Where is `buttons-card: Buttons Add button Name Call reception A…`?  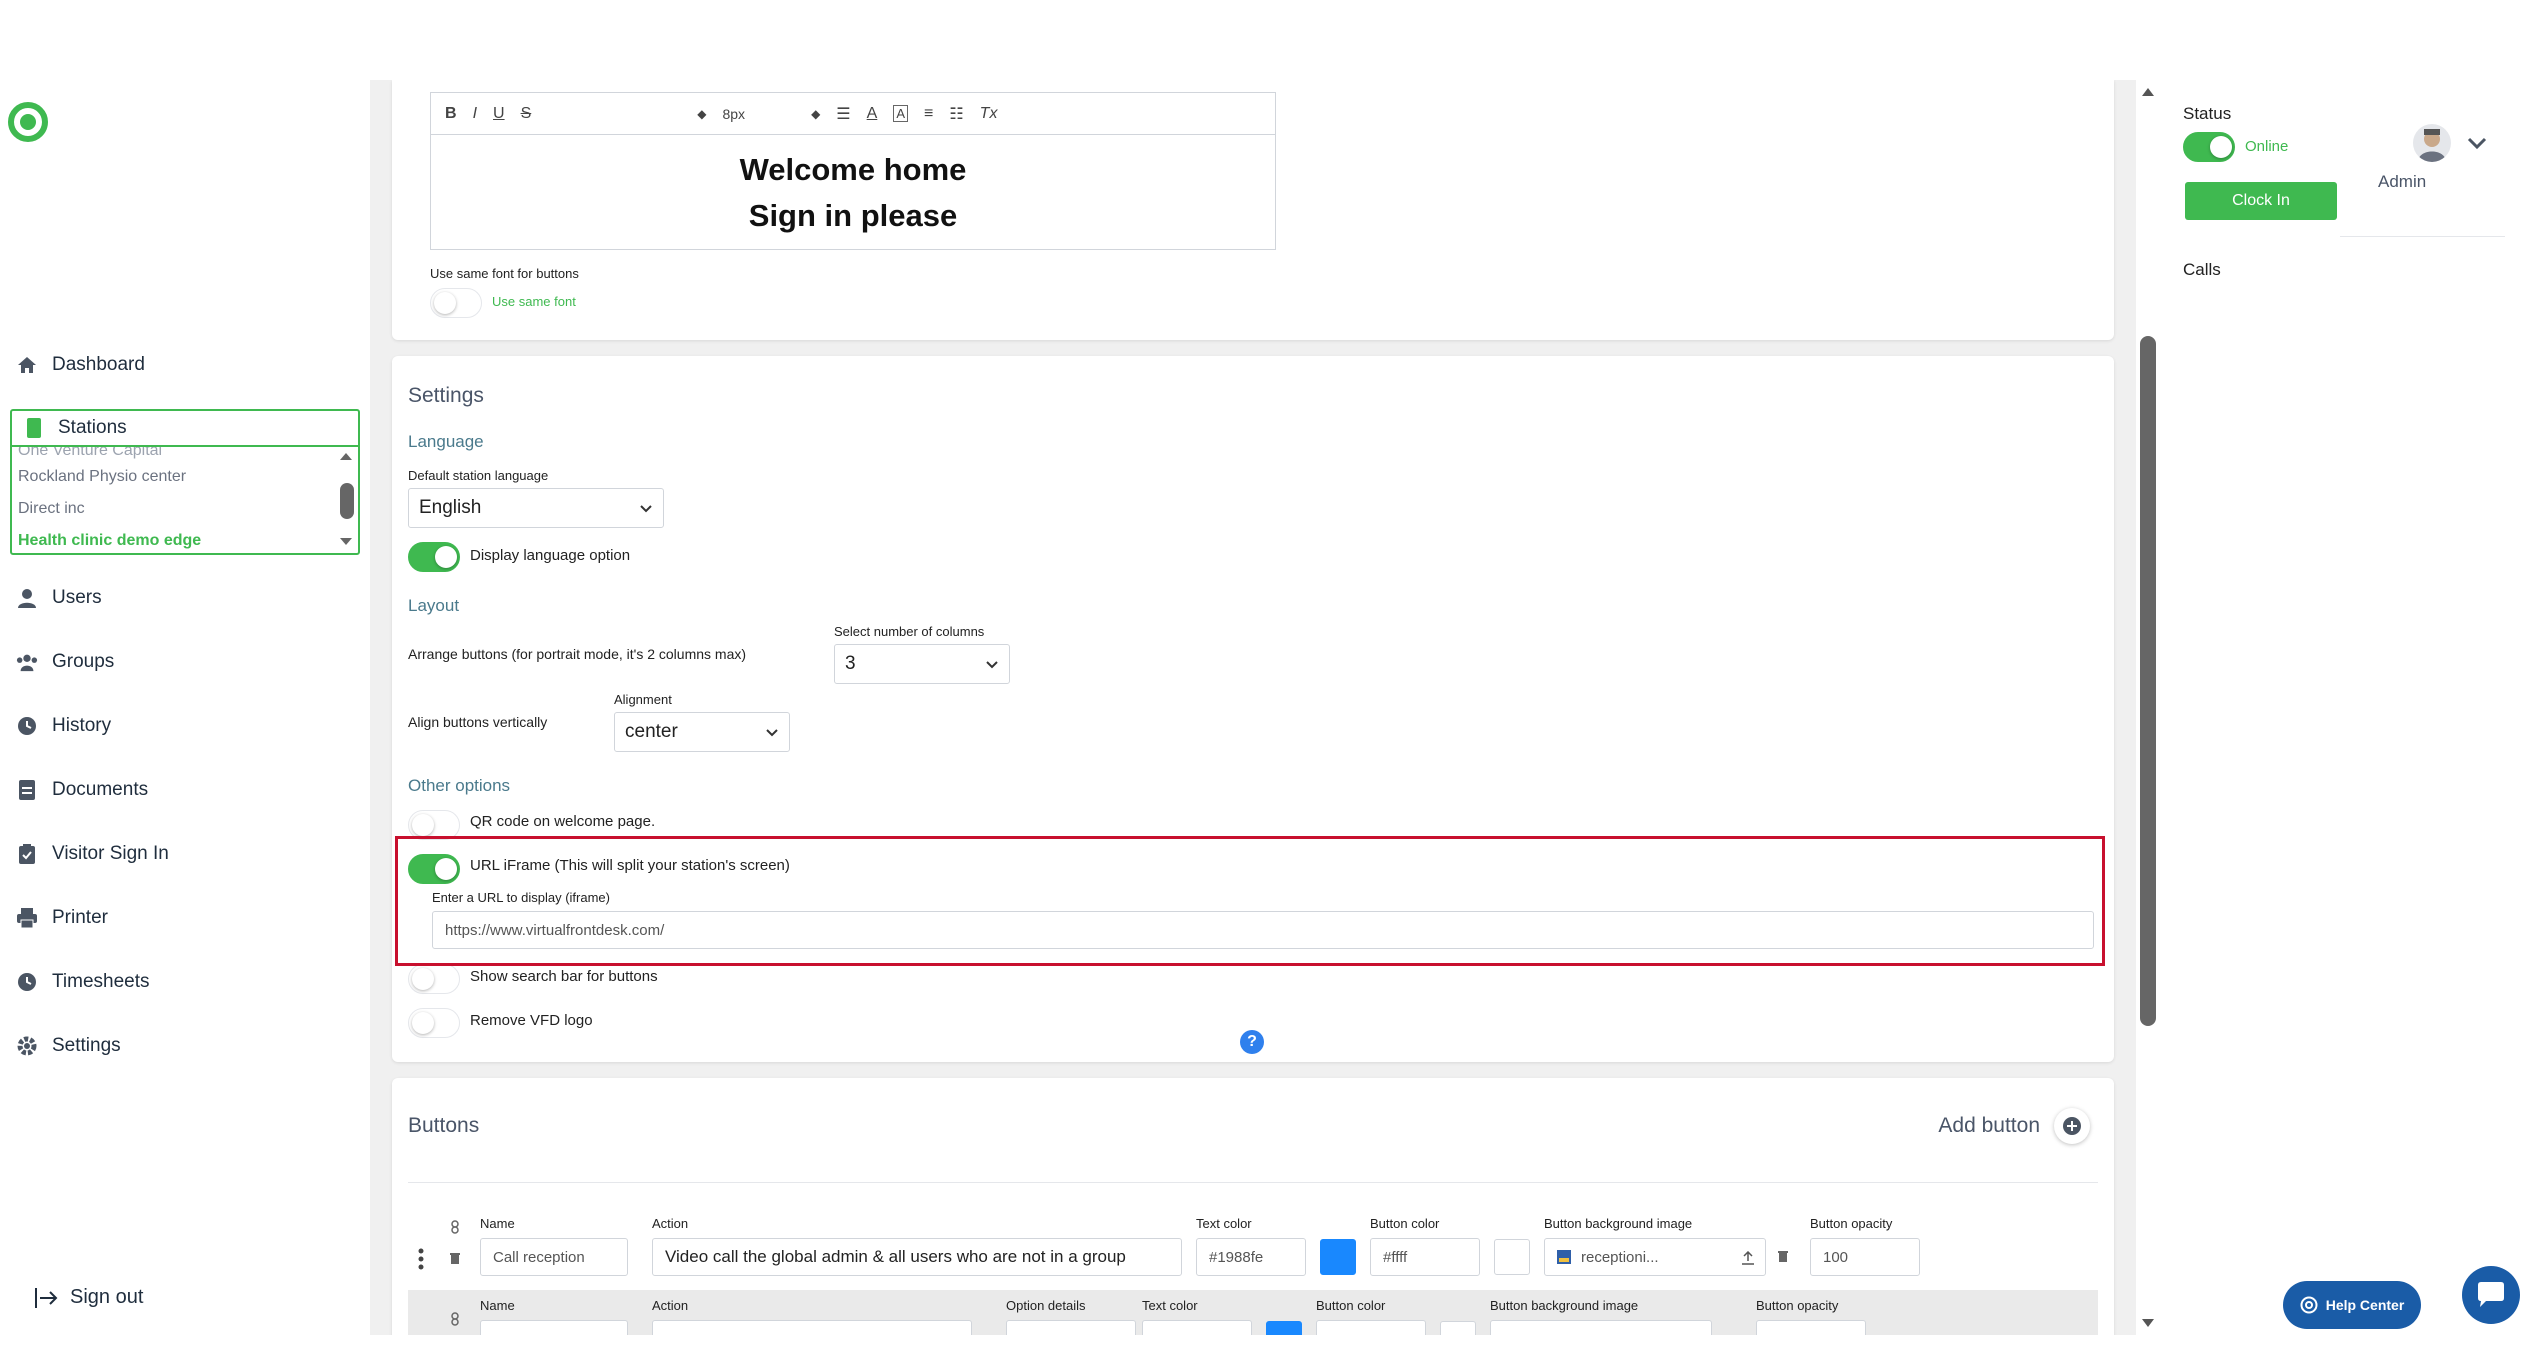 buttons-card: Buttons Add button Name Call reception A… is located at coordinates (1253, 1206).